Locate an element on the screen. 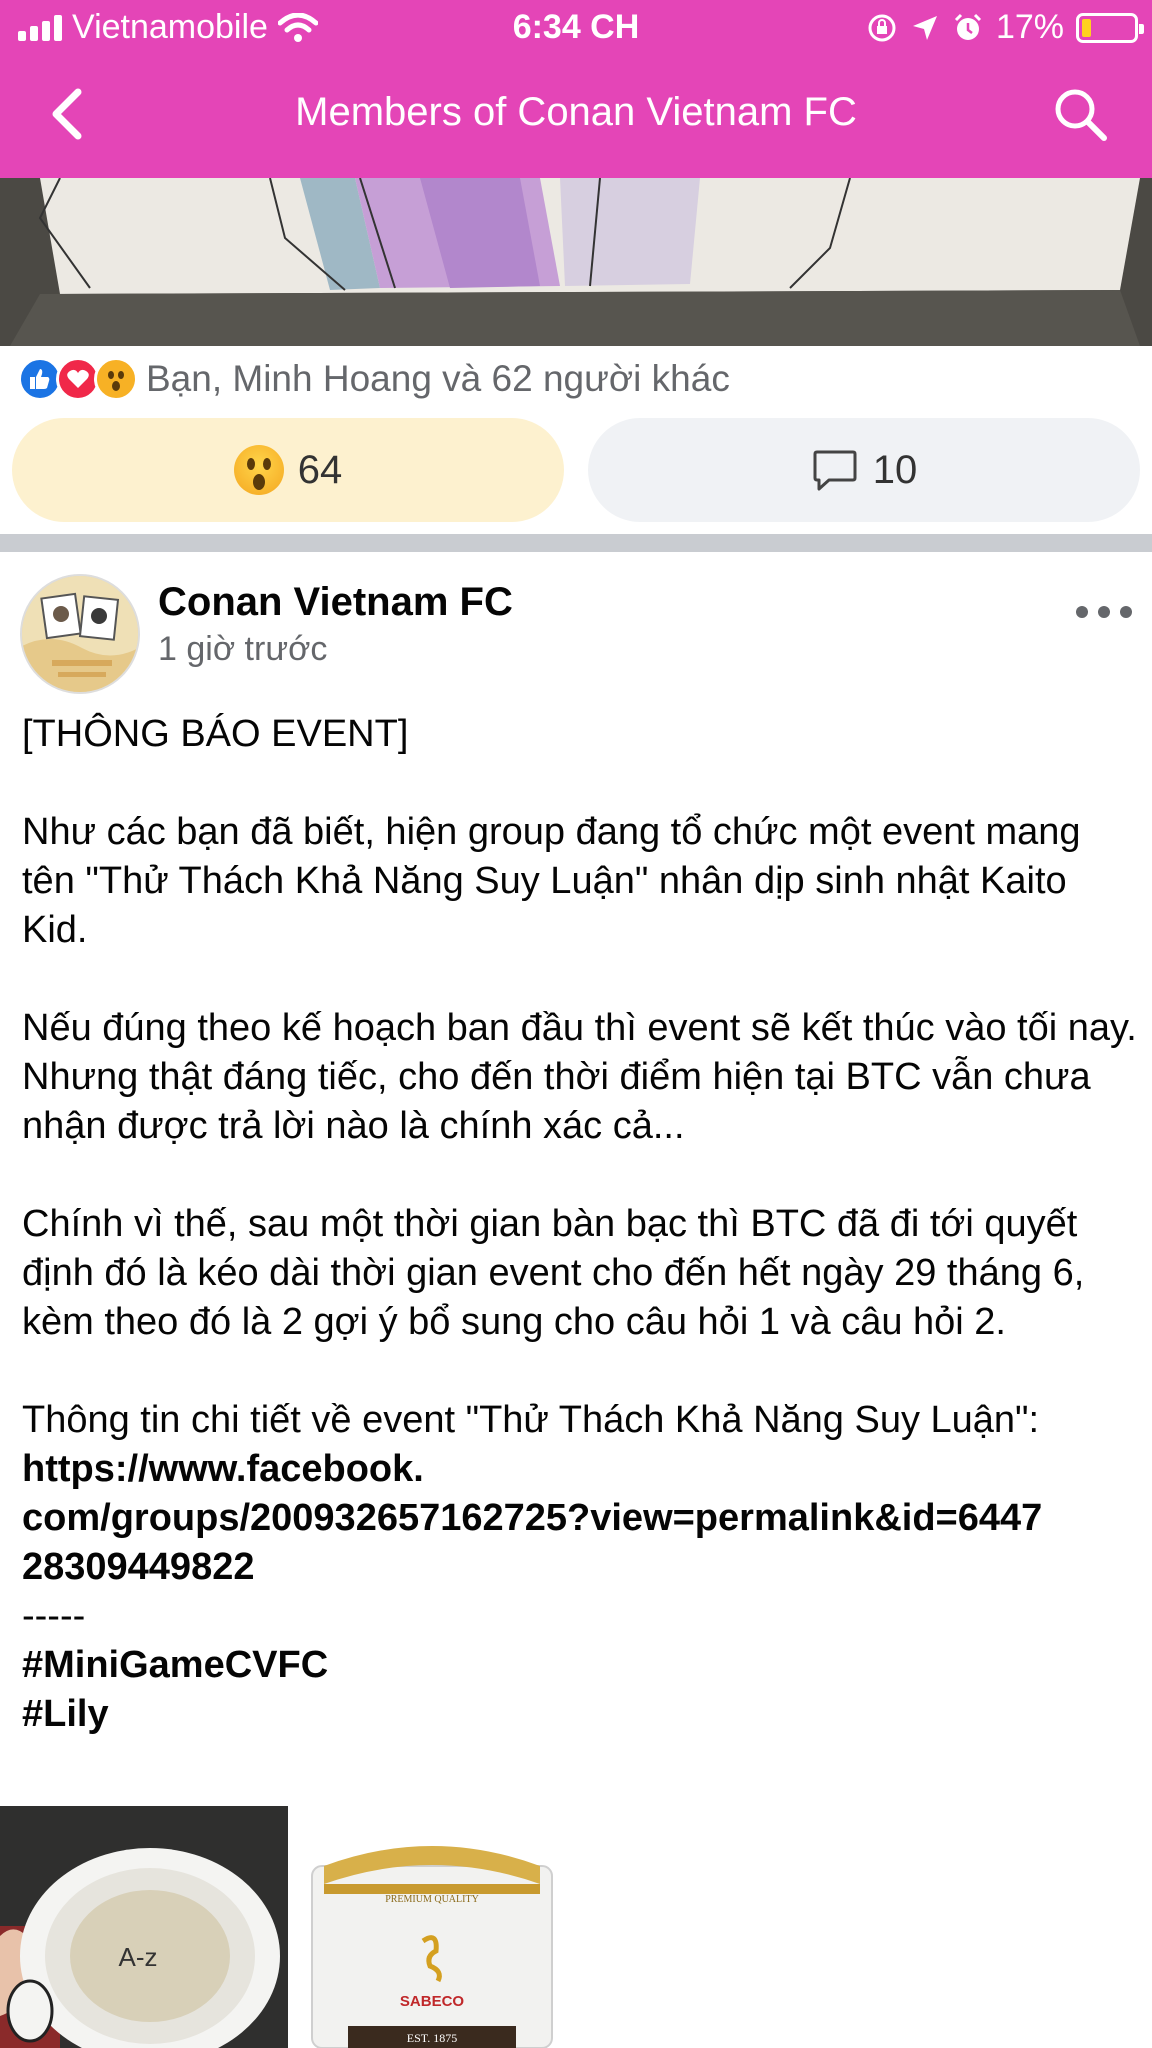  drawing-paper-image is located at coordinates (576, 262).